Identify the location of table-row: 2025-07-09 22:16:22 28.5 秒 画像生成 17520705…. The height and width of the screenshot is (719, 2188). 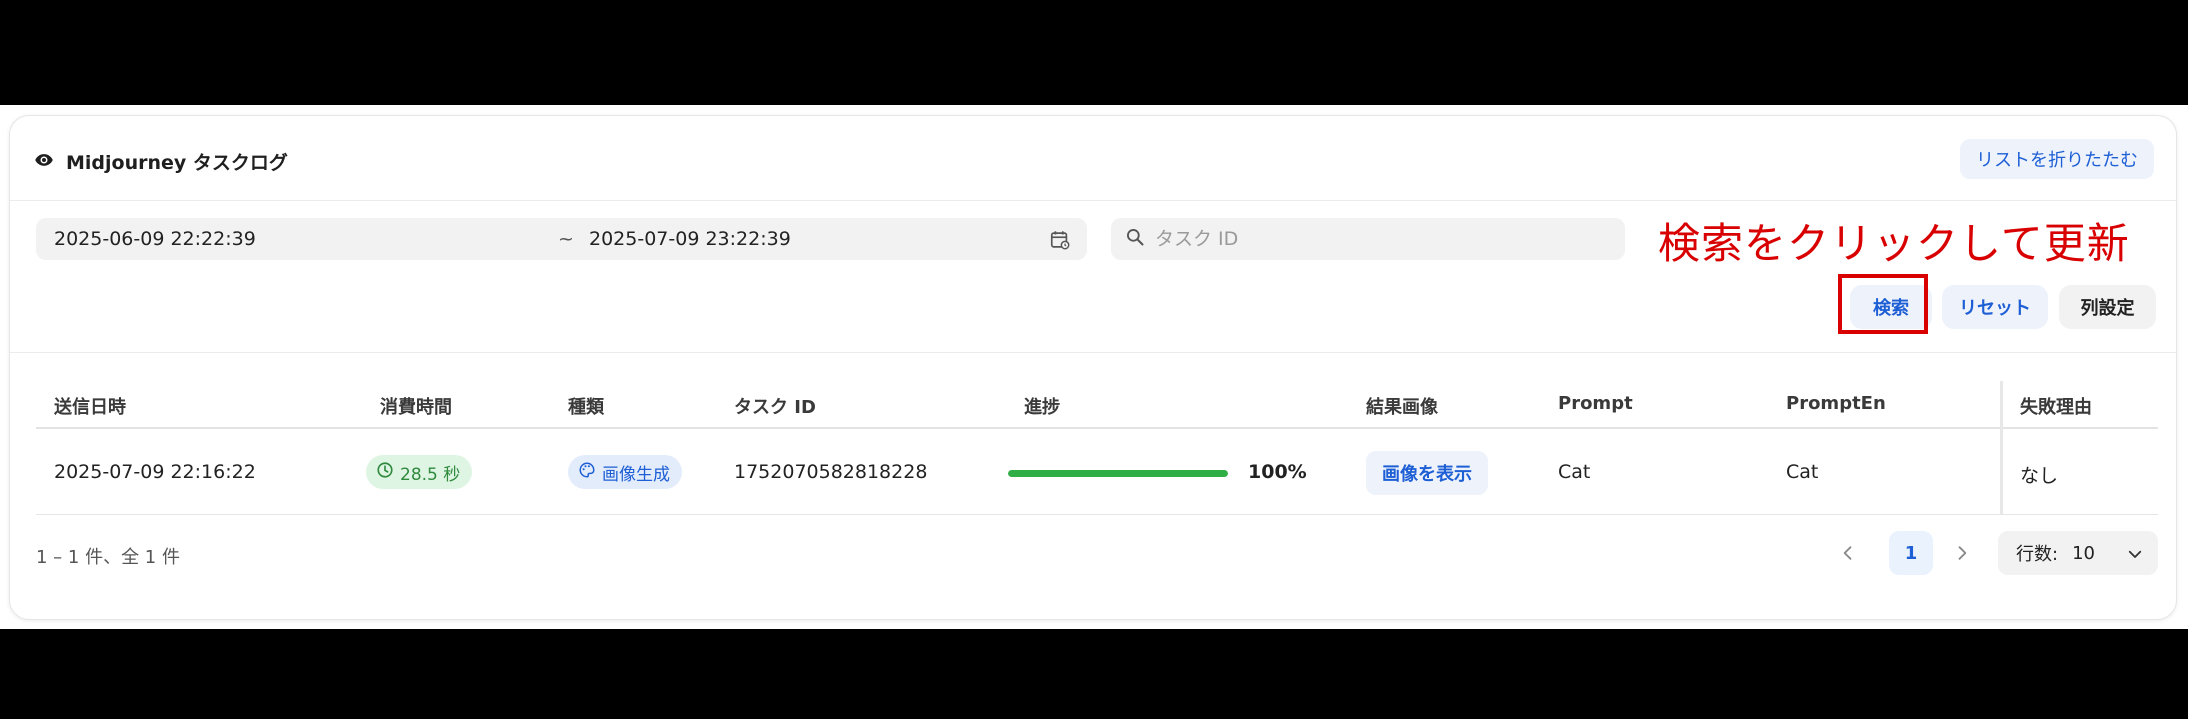
(1097, 473).